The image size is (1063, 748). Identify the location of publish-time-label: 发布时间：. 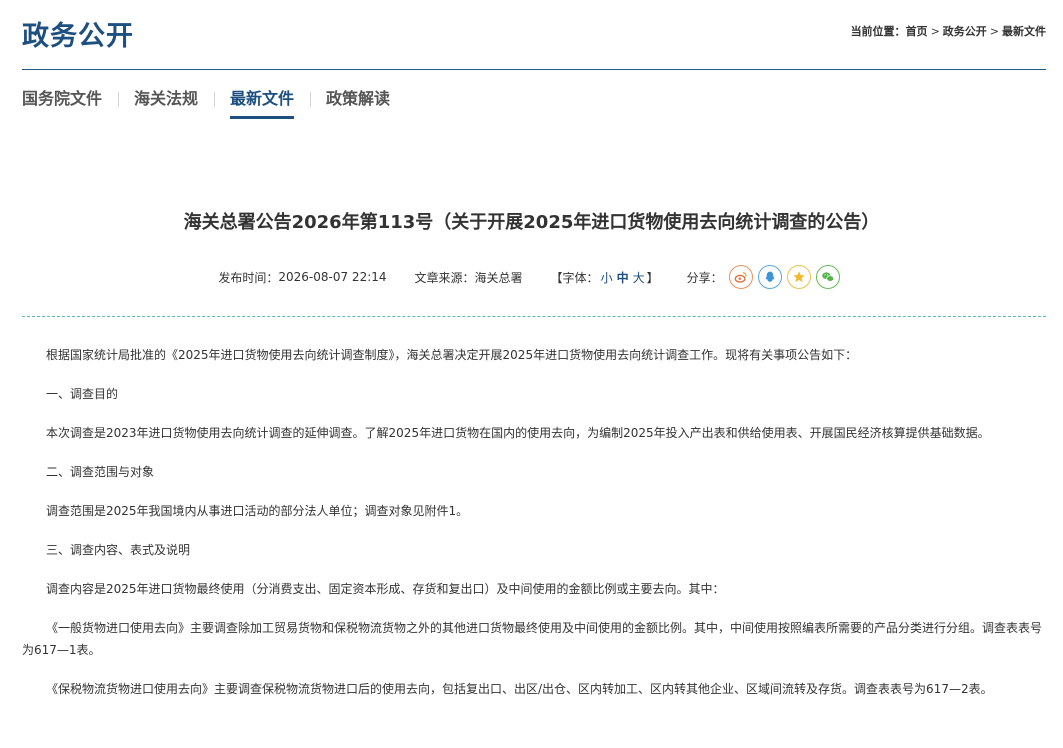
(248, 277).